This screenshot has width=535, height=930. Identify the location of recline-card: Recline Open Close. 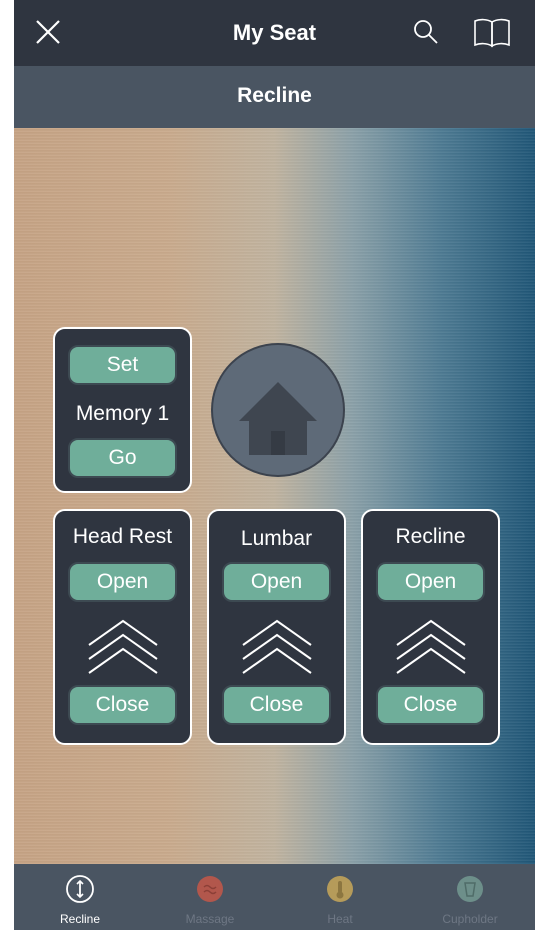
(430, 627).